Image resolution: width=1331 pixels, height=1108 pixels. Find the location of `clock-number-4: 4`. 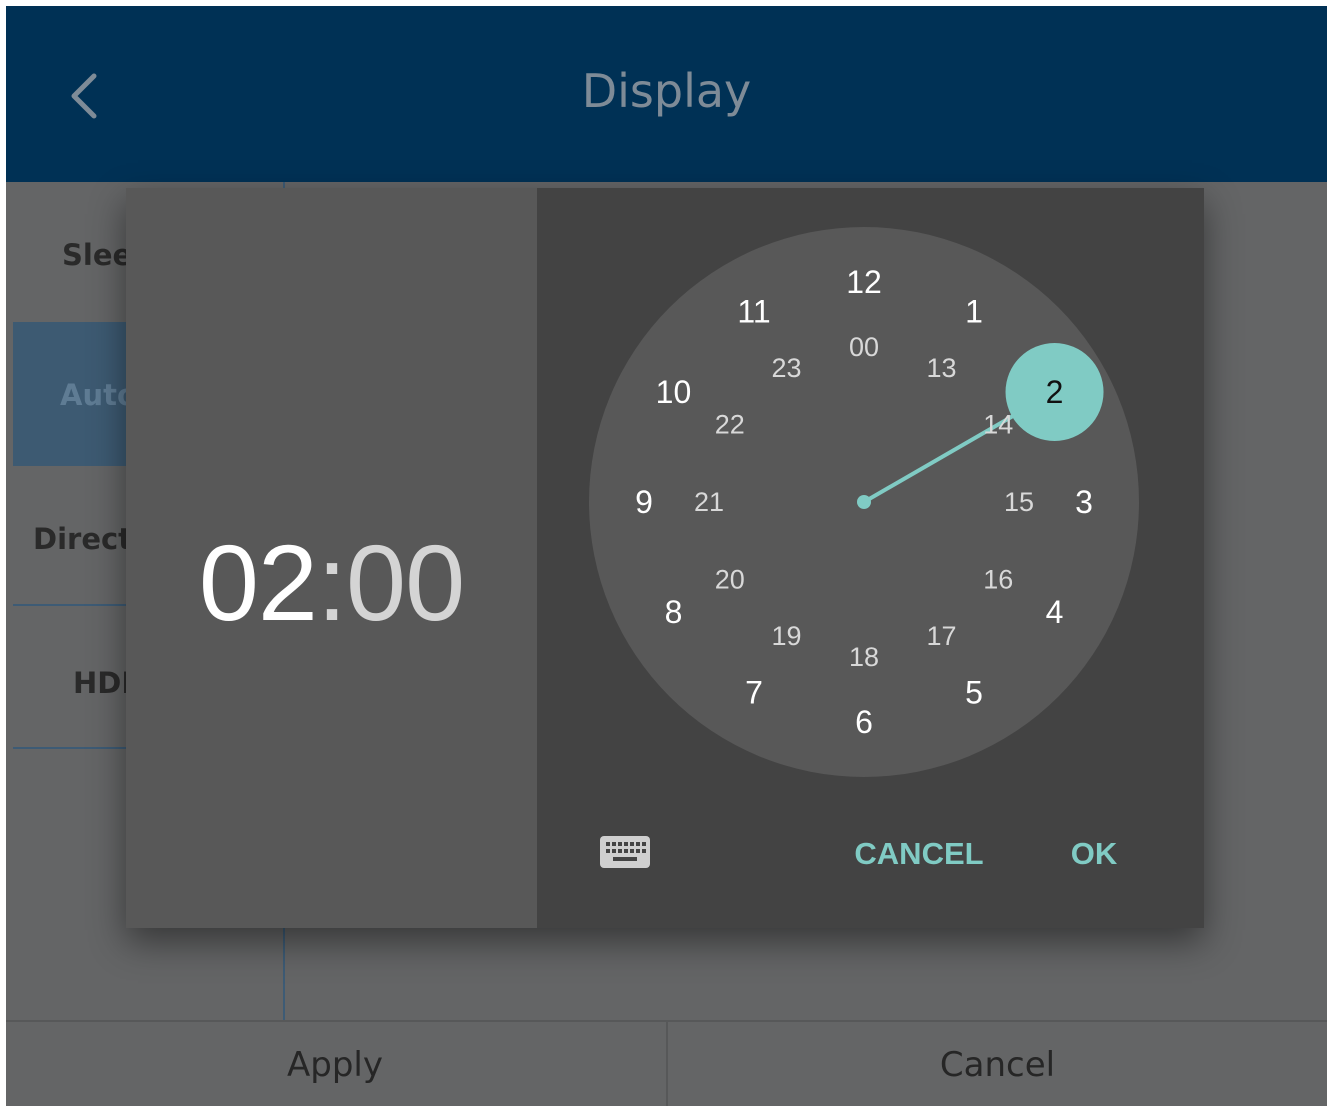

clock-number-4: 4 is located at coordinates (1055, 612).